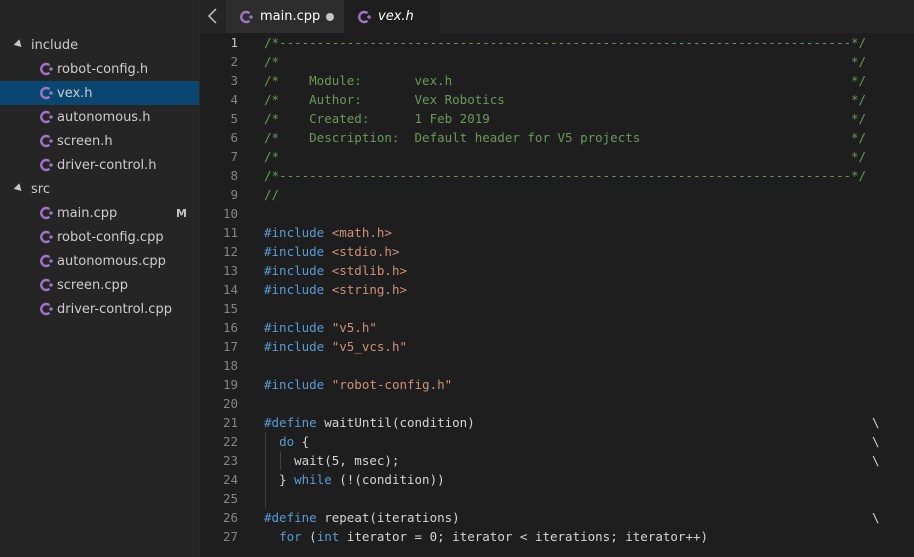 Image resolution: width=914 pixels, height=557 pixels. I want to click on code-line: 20, so click(557, 403).